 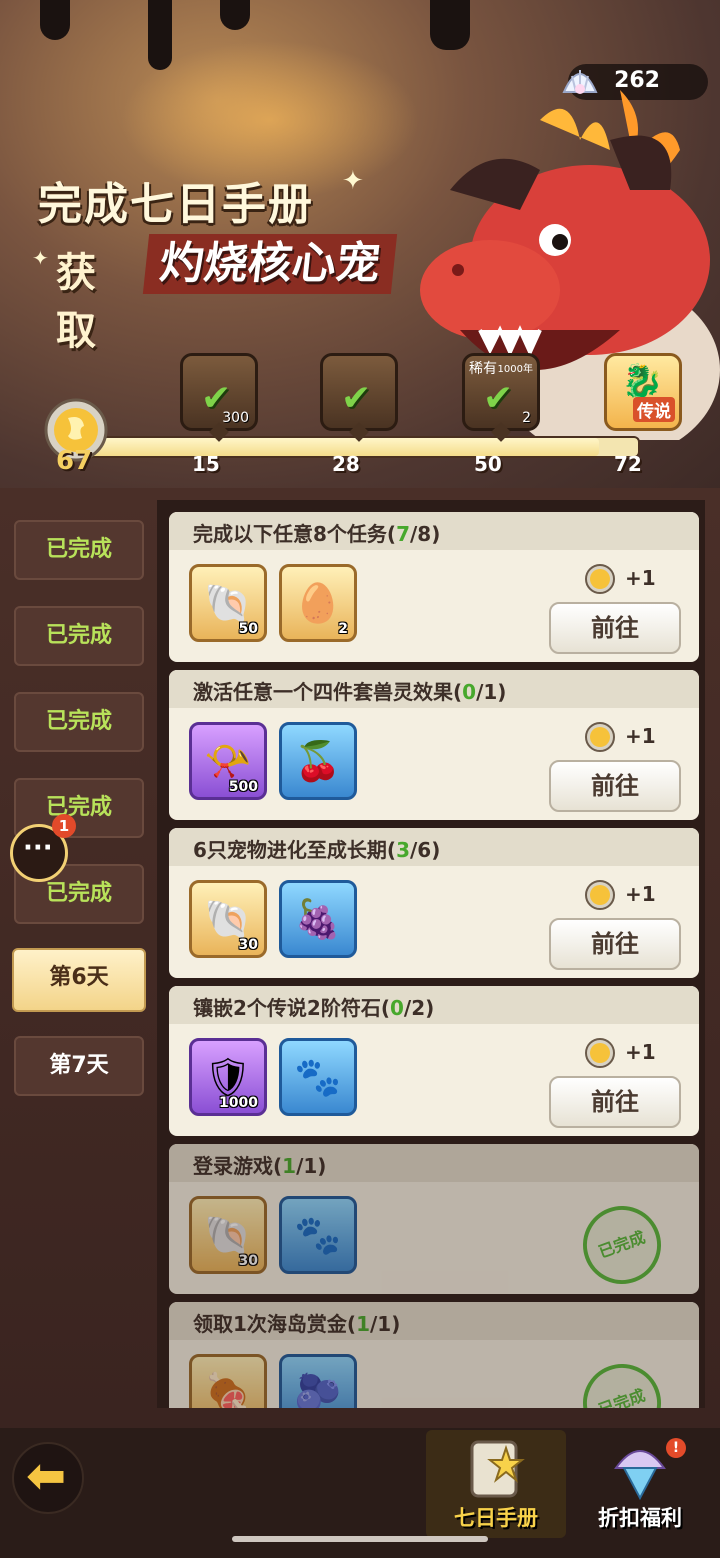 I want to click on discount-badge: !, so click(x=676, y=1448).